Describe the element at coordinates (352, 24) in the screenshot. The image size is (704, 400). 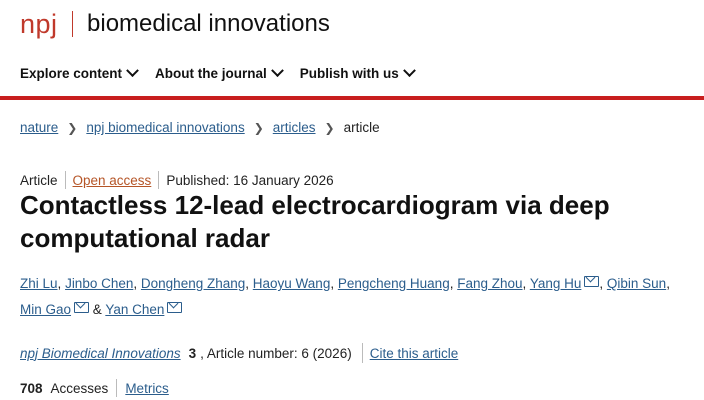
I see `site-header: npj biomedical innovations` at that location.